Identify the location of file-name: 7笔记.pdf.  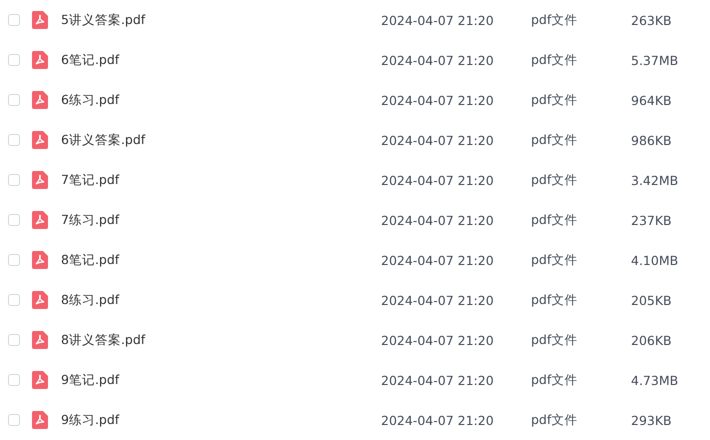
(221, 180).